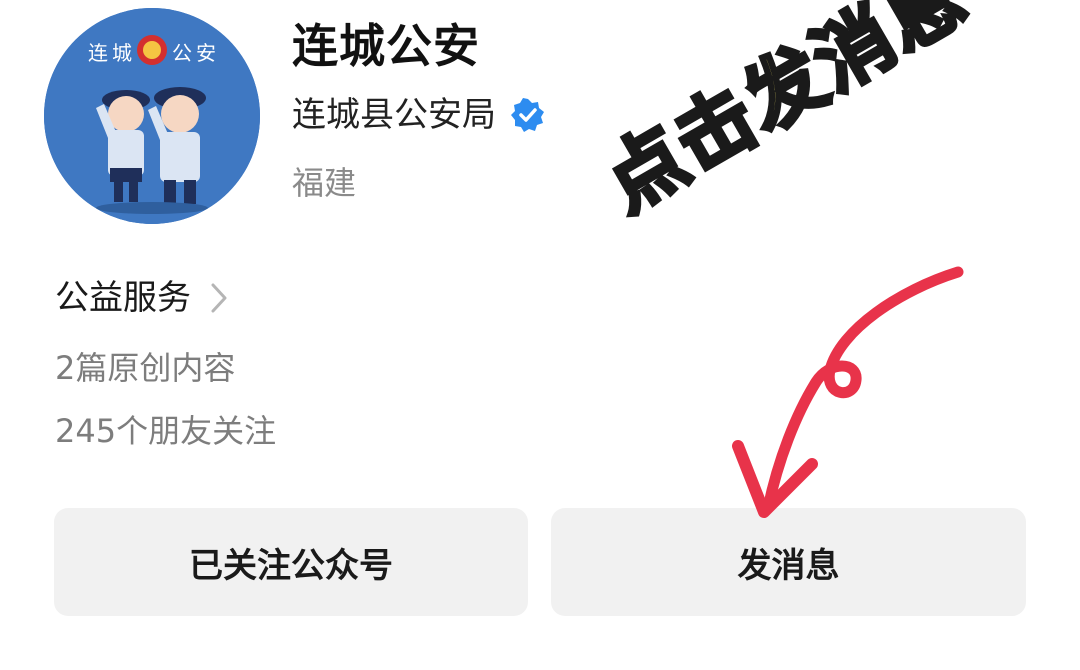 Image resolution: width=1080 pixels, height=670 pixels. Describe the element at coordinates (786, 115) in the screenshot. I see `callout-annotation: 点击发消息` at that location.